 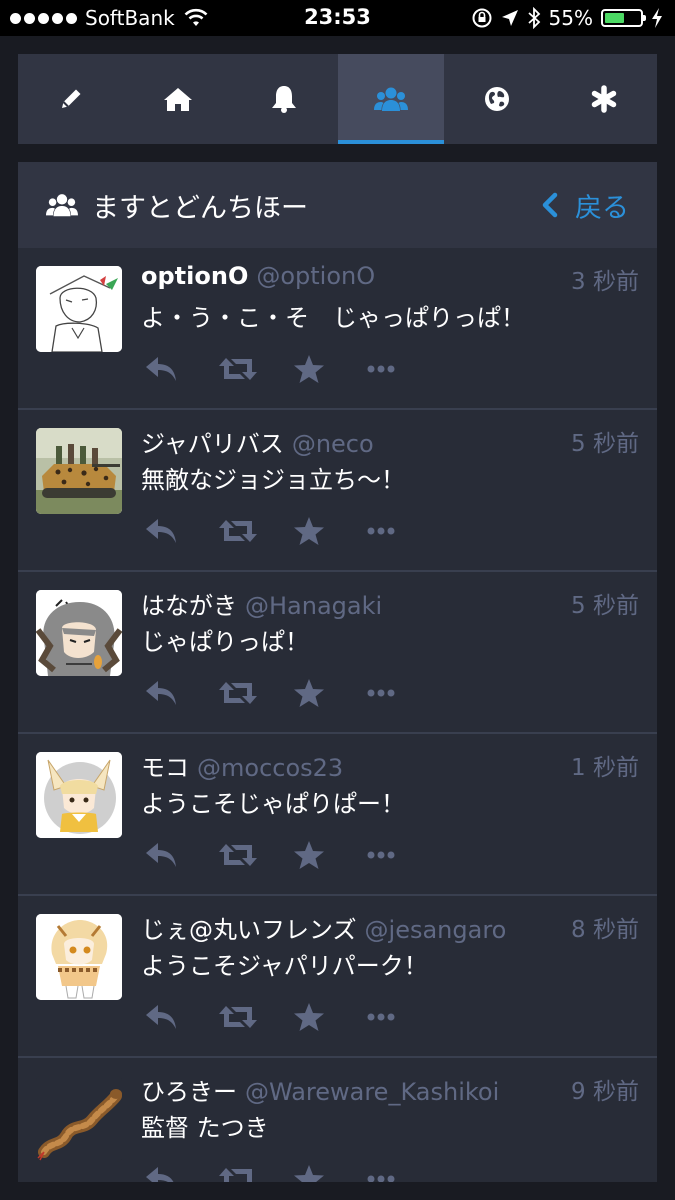 What do you see at coordinates (189, 606) in the screenshot?
I see `display-name: はながき` at bounding box center [189, 606].